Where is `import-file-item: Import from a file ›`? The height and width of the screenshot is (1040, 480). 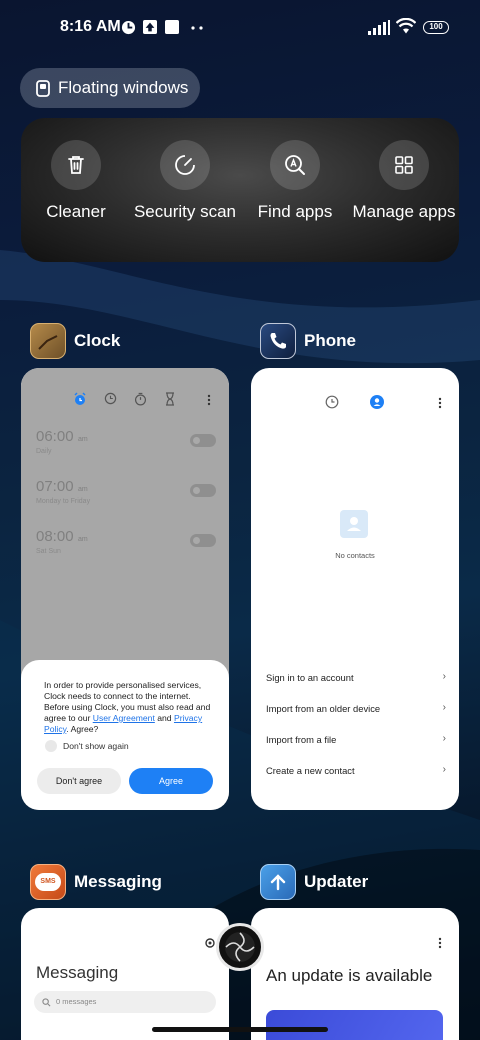
import-file-item: Import from a file › is located at coordinates (356, 739).